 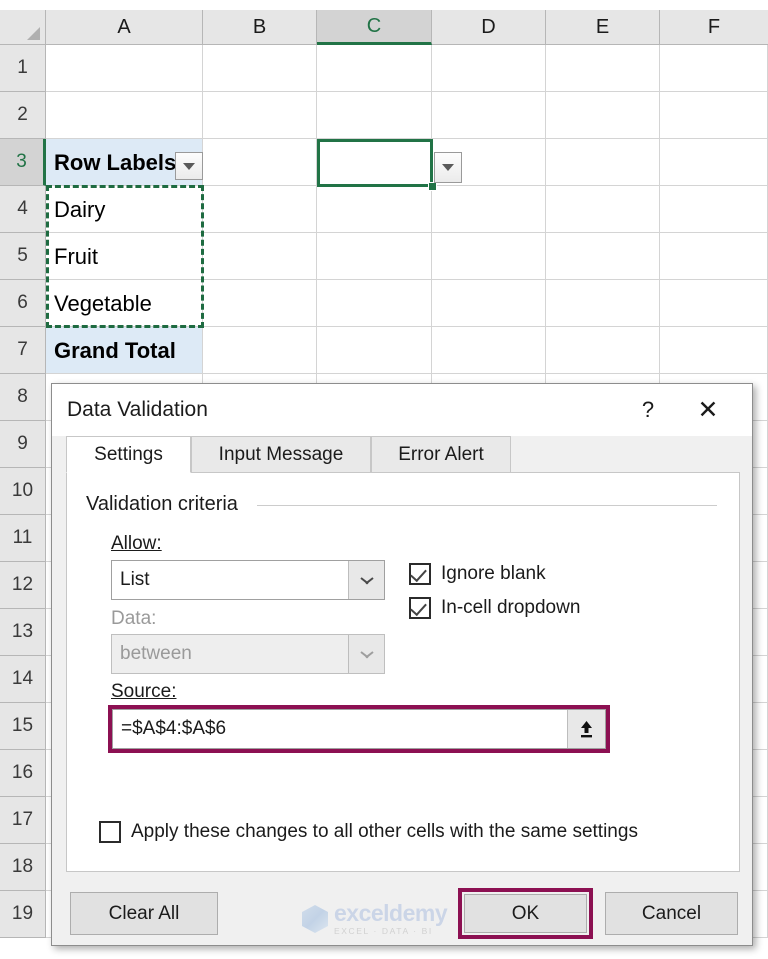 What do you see at coordinates (489, 209) in the screenshot?
I see `cell-d4` at bounding box center [489, 209].